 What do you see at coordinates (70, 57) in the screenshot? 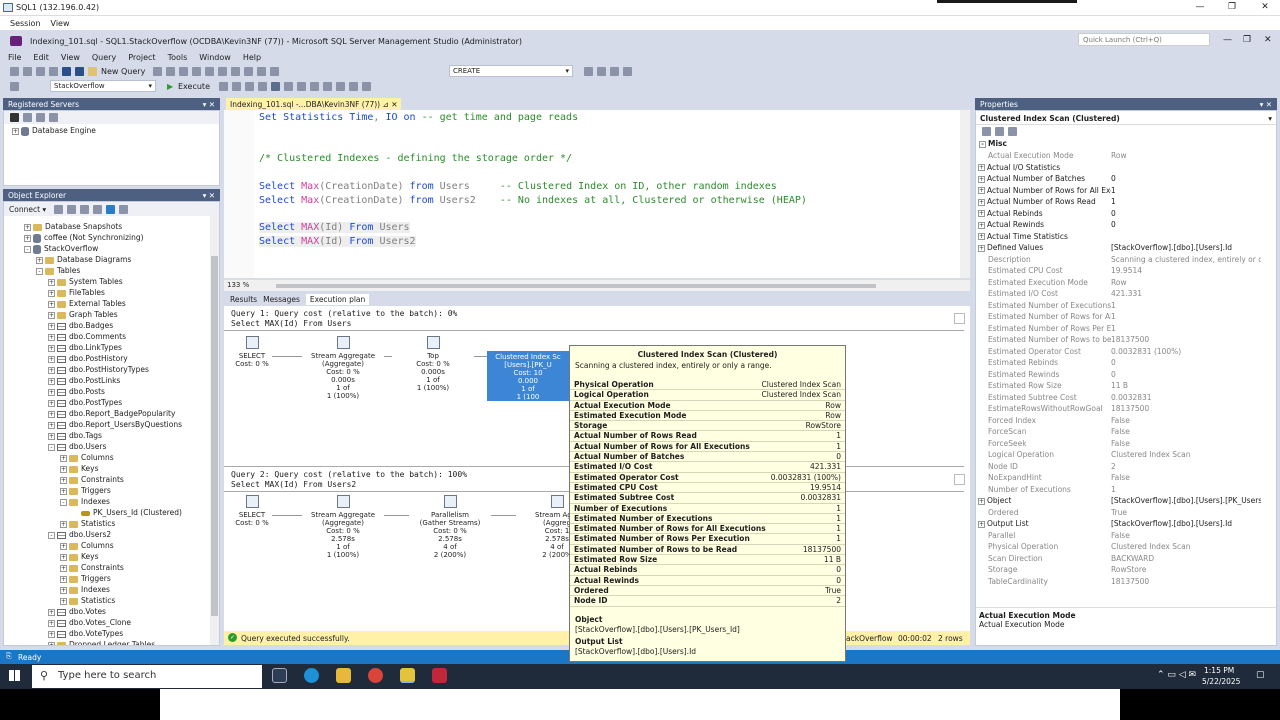
I see `menu-view: View` at bounding box center [70, 57].